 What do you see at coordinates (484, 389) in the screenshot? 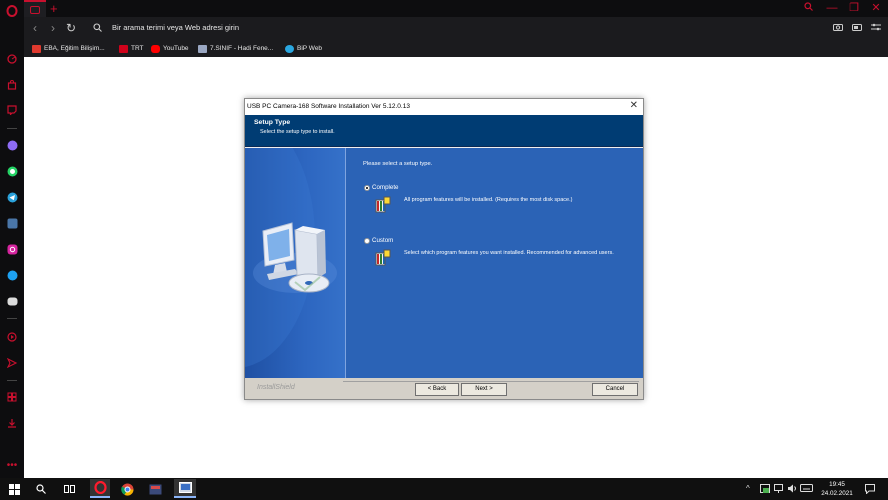
I see `next-button: Next >` at bounding box center [484, 389].